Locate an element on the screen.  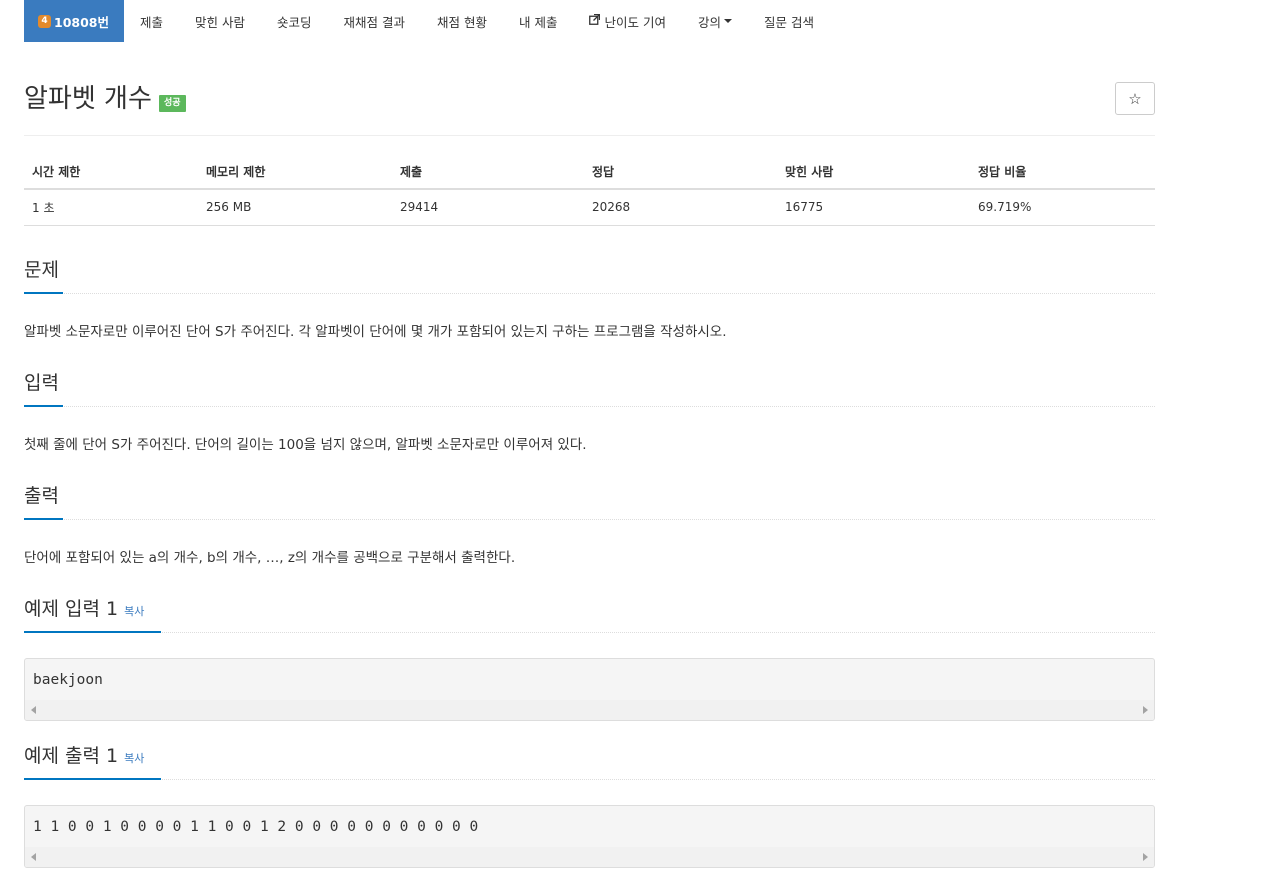
header-submissions: 제출 is located at coordinates (488, 172).